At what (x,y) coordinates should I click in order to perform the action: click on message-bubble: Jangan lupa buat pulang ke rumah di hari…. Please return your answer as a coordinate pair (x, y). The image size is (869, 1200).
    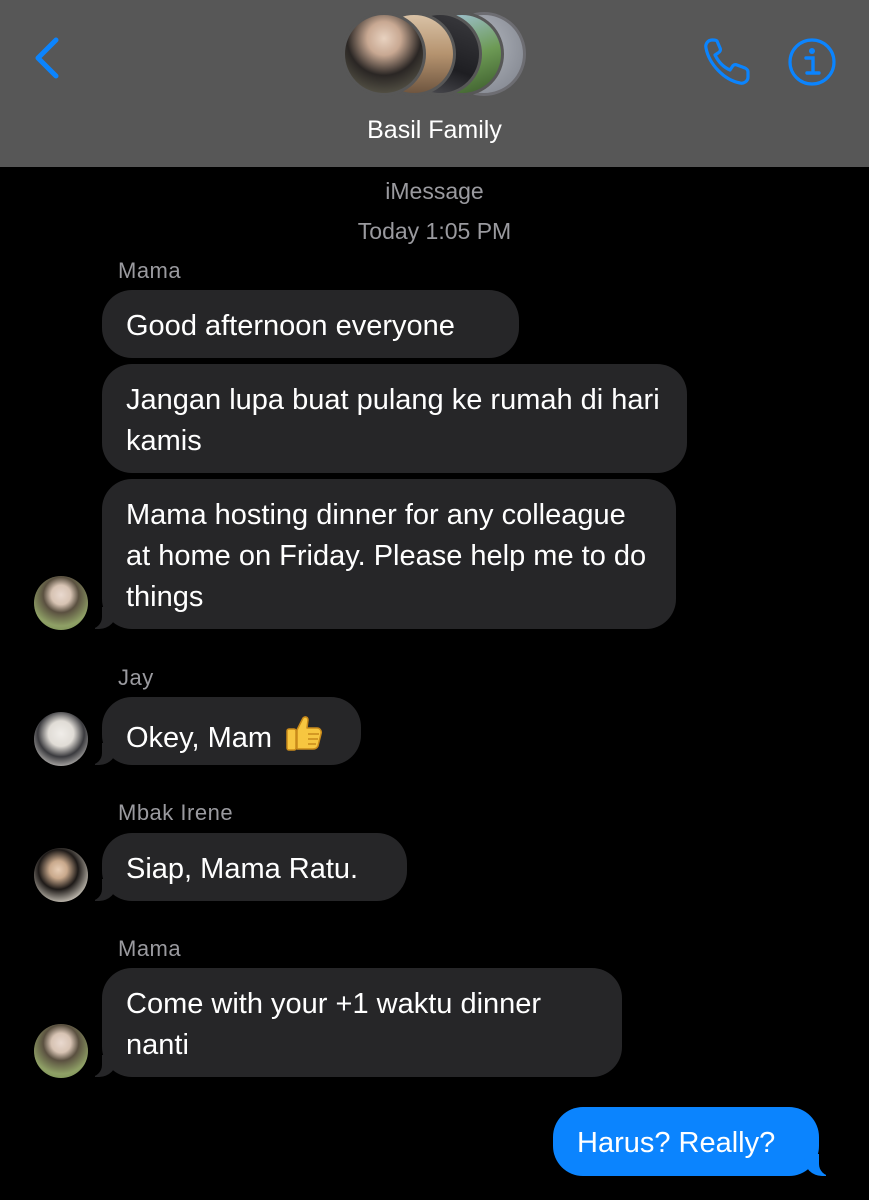
    Looking at the image, I should click on (394, 418).